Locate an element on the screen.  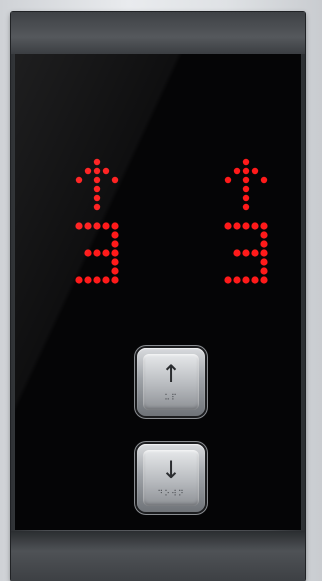
panel-top-trim is located at coordinates (158, 33).